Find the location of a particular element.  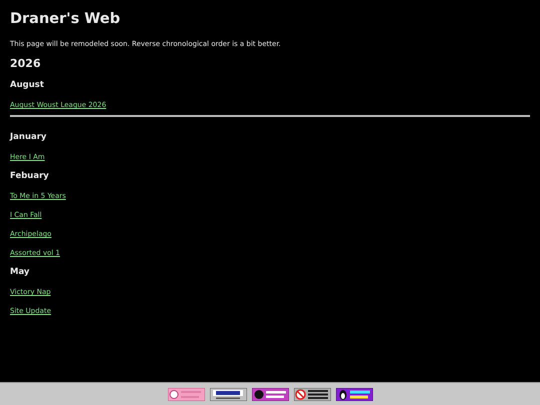

month-heading: Febuary is located at coordinates (30, 176).